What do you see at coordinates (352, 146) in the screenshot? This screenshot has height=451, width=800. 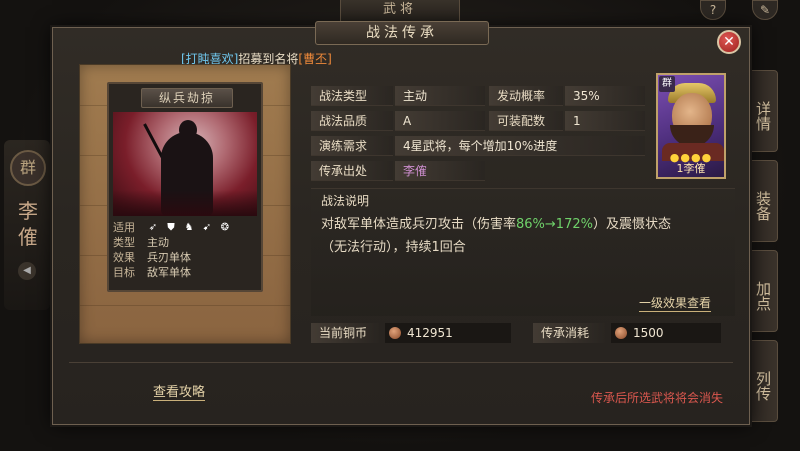 I see `requirement-label: 演练需求` at bounding box center [352, 146].